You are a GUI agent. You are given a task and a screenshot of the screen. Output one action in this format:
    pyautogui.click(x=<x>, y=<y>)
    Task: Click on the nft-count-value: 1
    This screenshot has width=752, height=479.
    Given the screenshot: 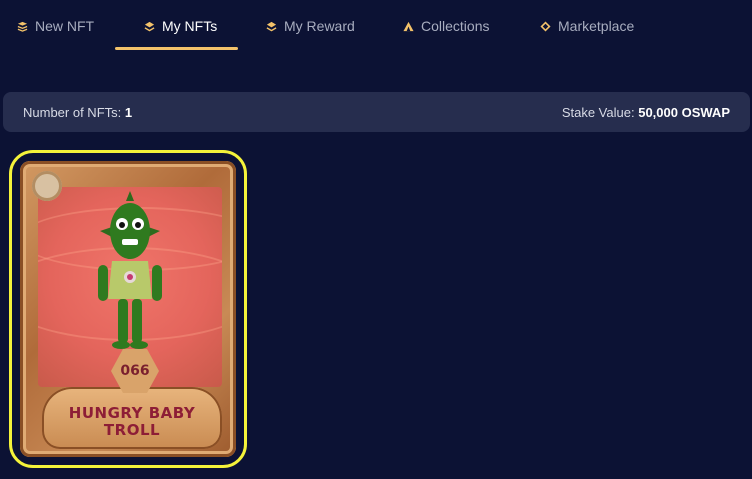 What is the action you would take?
    pyautogui.click(x=128, y=112)
    